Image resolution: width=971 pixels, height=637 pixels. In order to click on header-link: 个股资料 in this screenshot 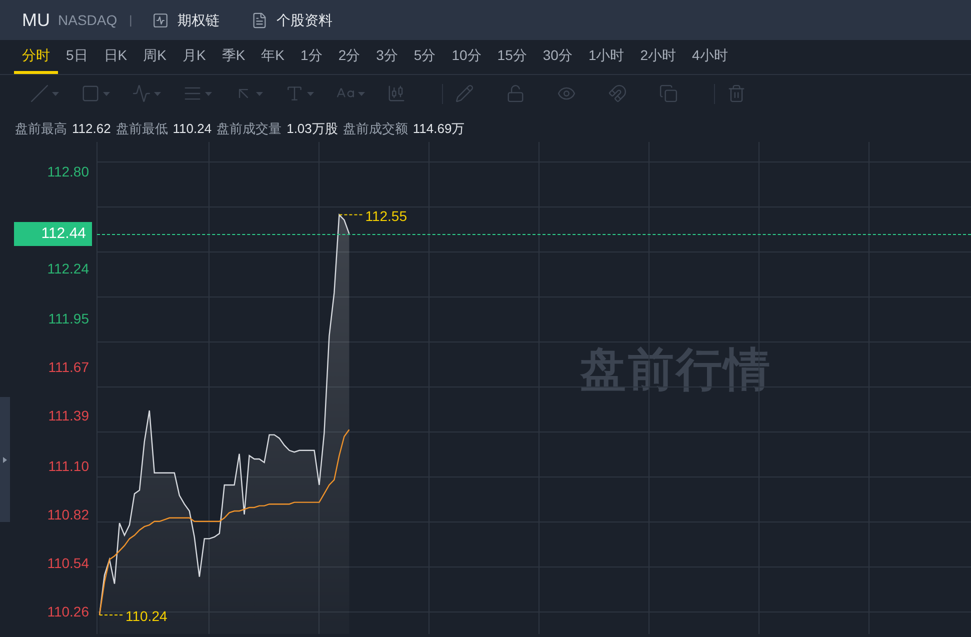, I will do `click(291, 20)`.